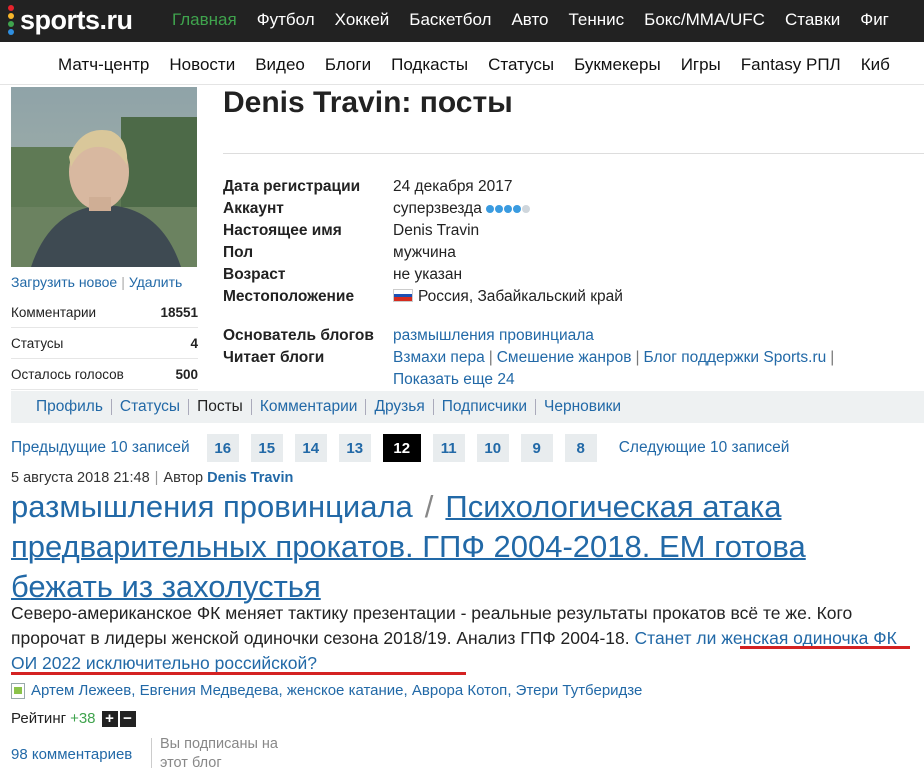 The image size is (924, 778). What do you see at coordinates (580, 448) in the screenshot?
I see `page-button: 8` at bounding box center [580, 448].